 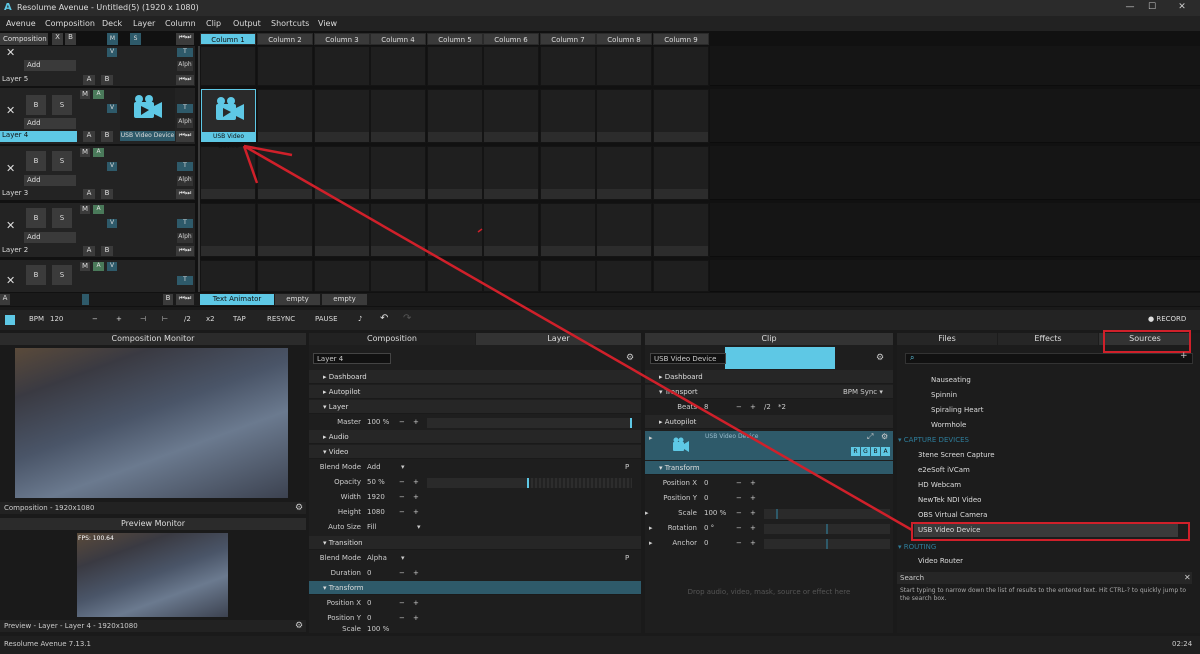 What do you see at coordinates (600, 645) in the screenshot?
I see `status-bar: Resolume Avenue 7.13.1 02:24` at bounding box center [600, 645].